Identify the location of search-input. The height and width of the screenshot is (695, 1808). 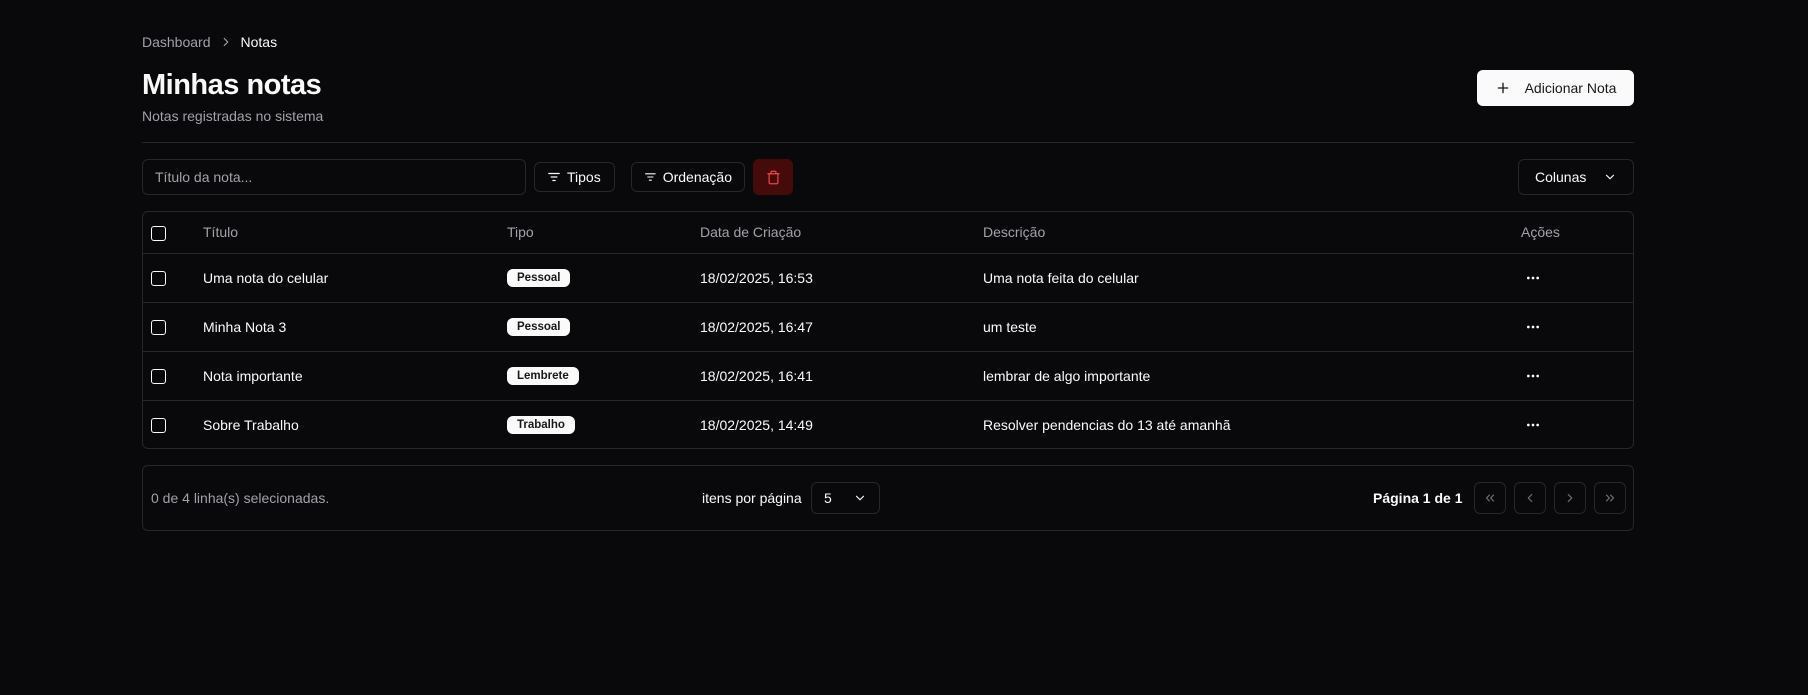
(334, 177).